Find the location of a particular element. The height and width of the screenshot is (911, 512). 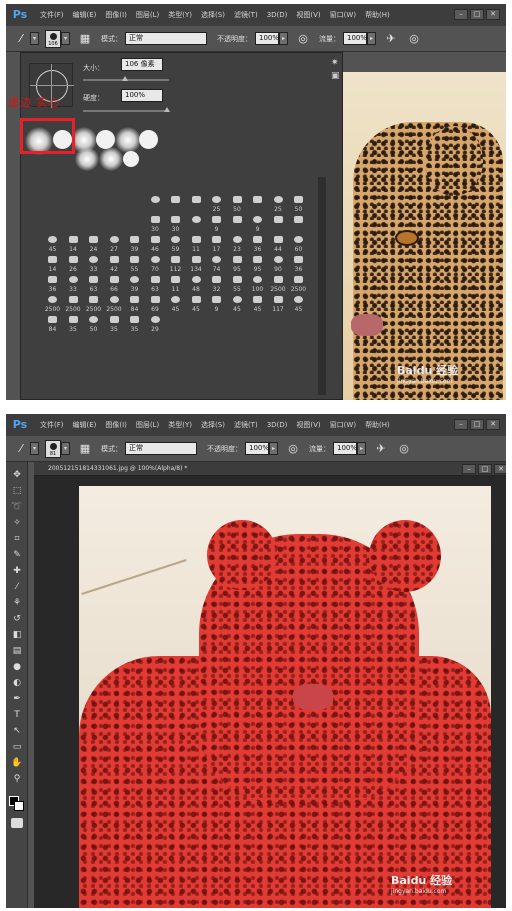

soft-round-brush-row2a is located at coordinates (87, 159).